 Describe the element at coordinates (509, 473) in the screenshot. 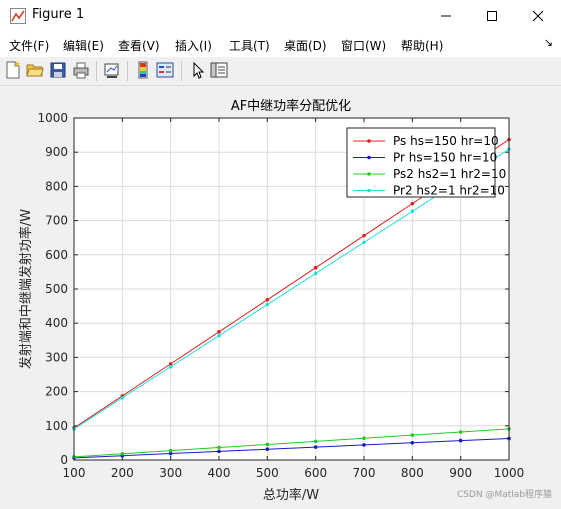

I see `x-tick-label: 1000` at that location.